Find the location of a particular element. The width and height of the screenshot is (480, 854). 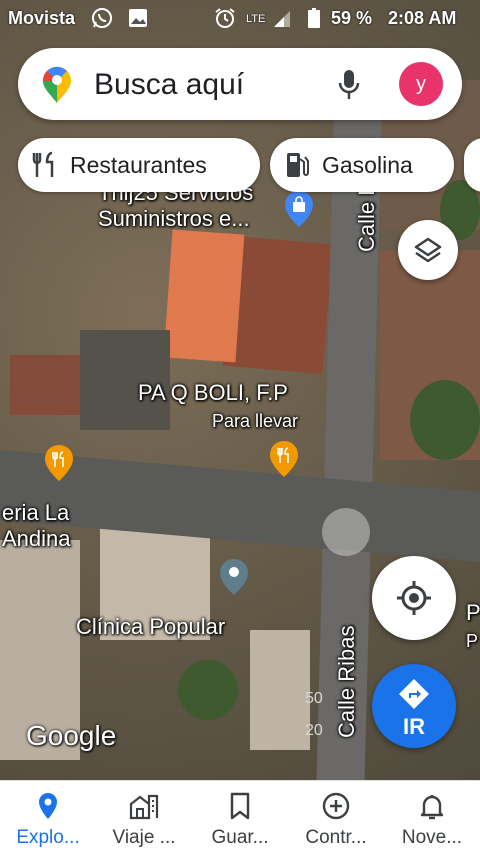

street-label: Calle Ribas is located at coordinates (346, 682).